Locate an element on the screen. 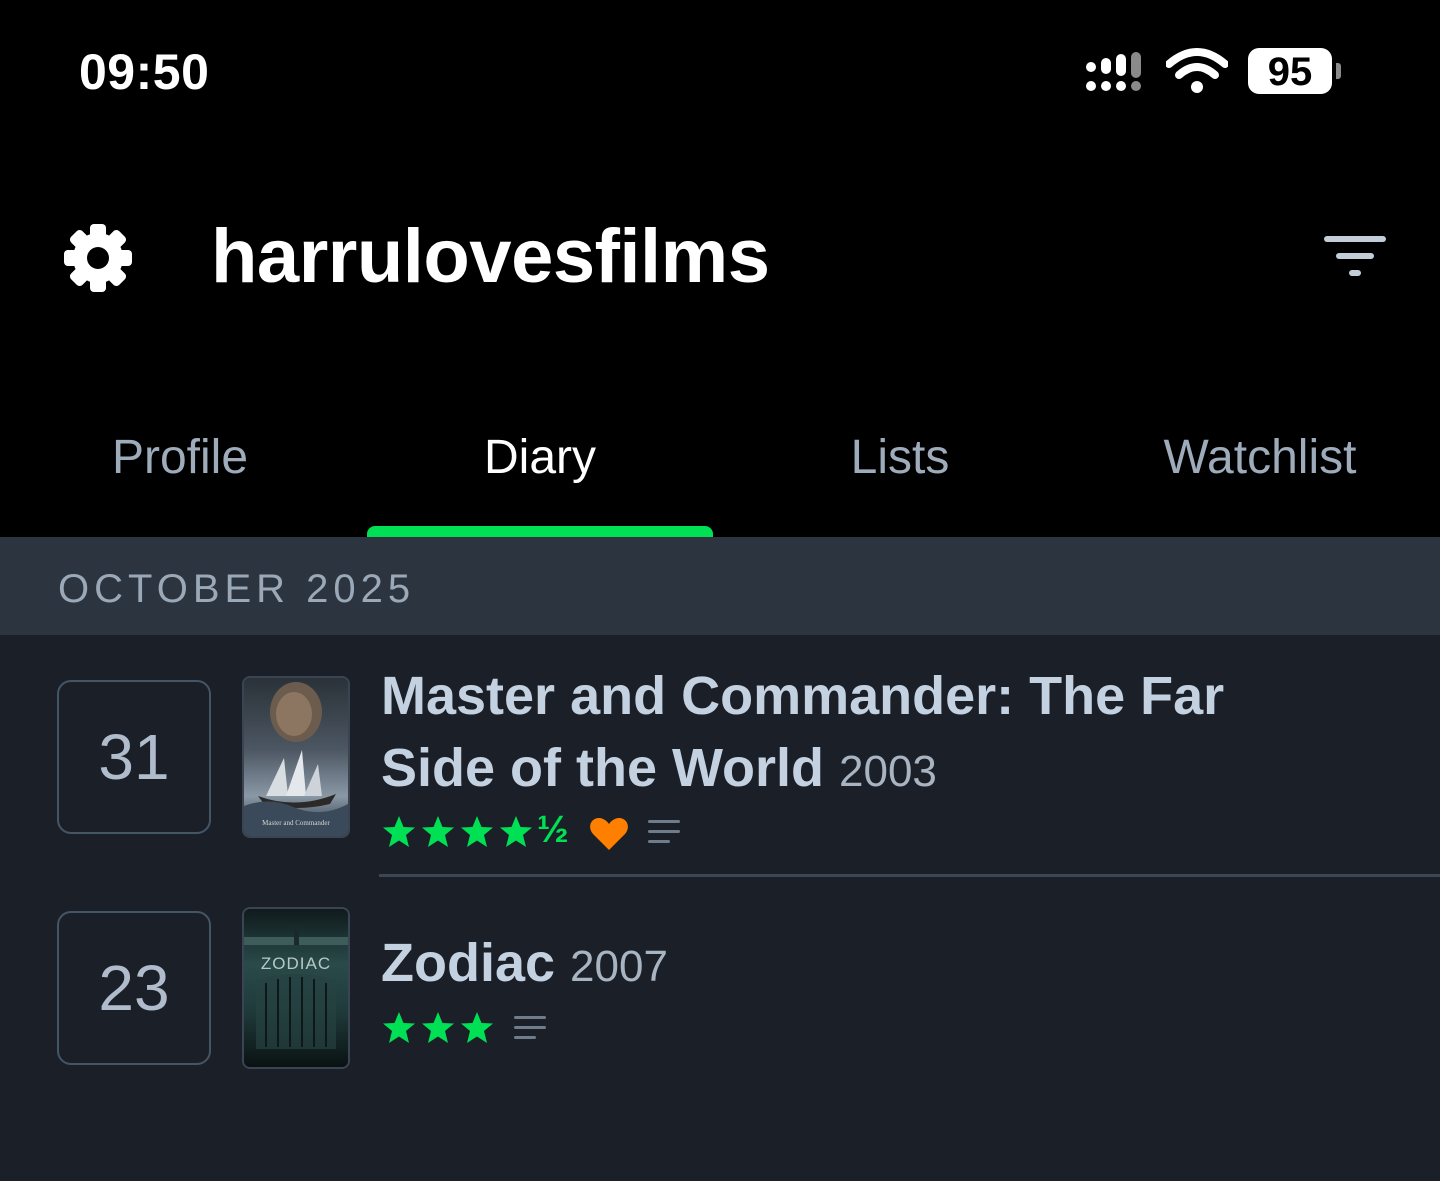 The image size is (1440, 1181). day-number: 31 is located at coordinates (134, 757).